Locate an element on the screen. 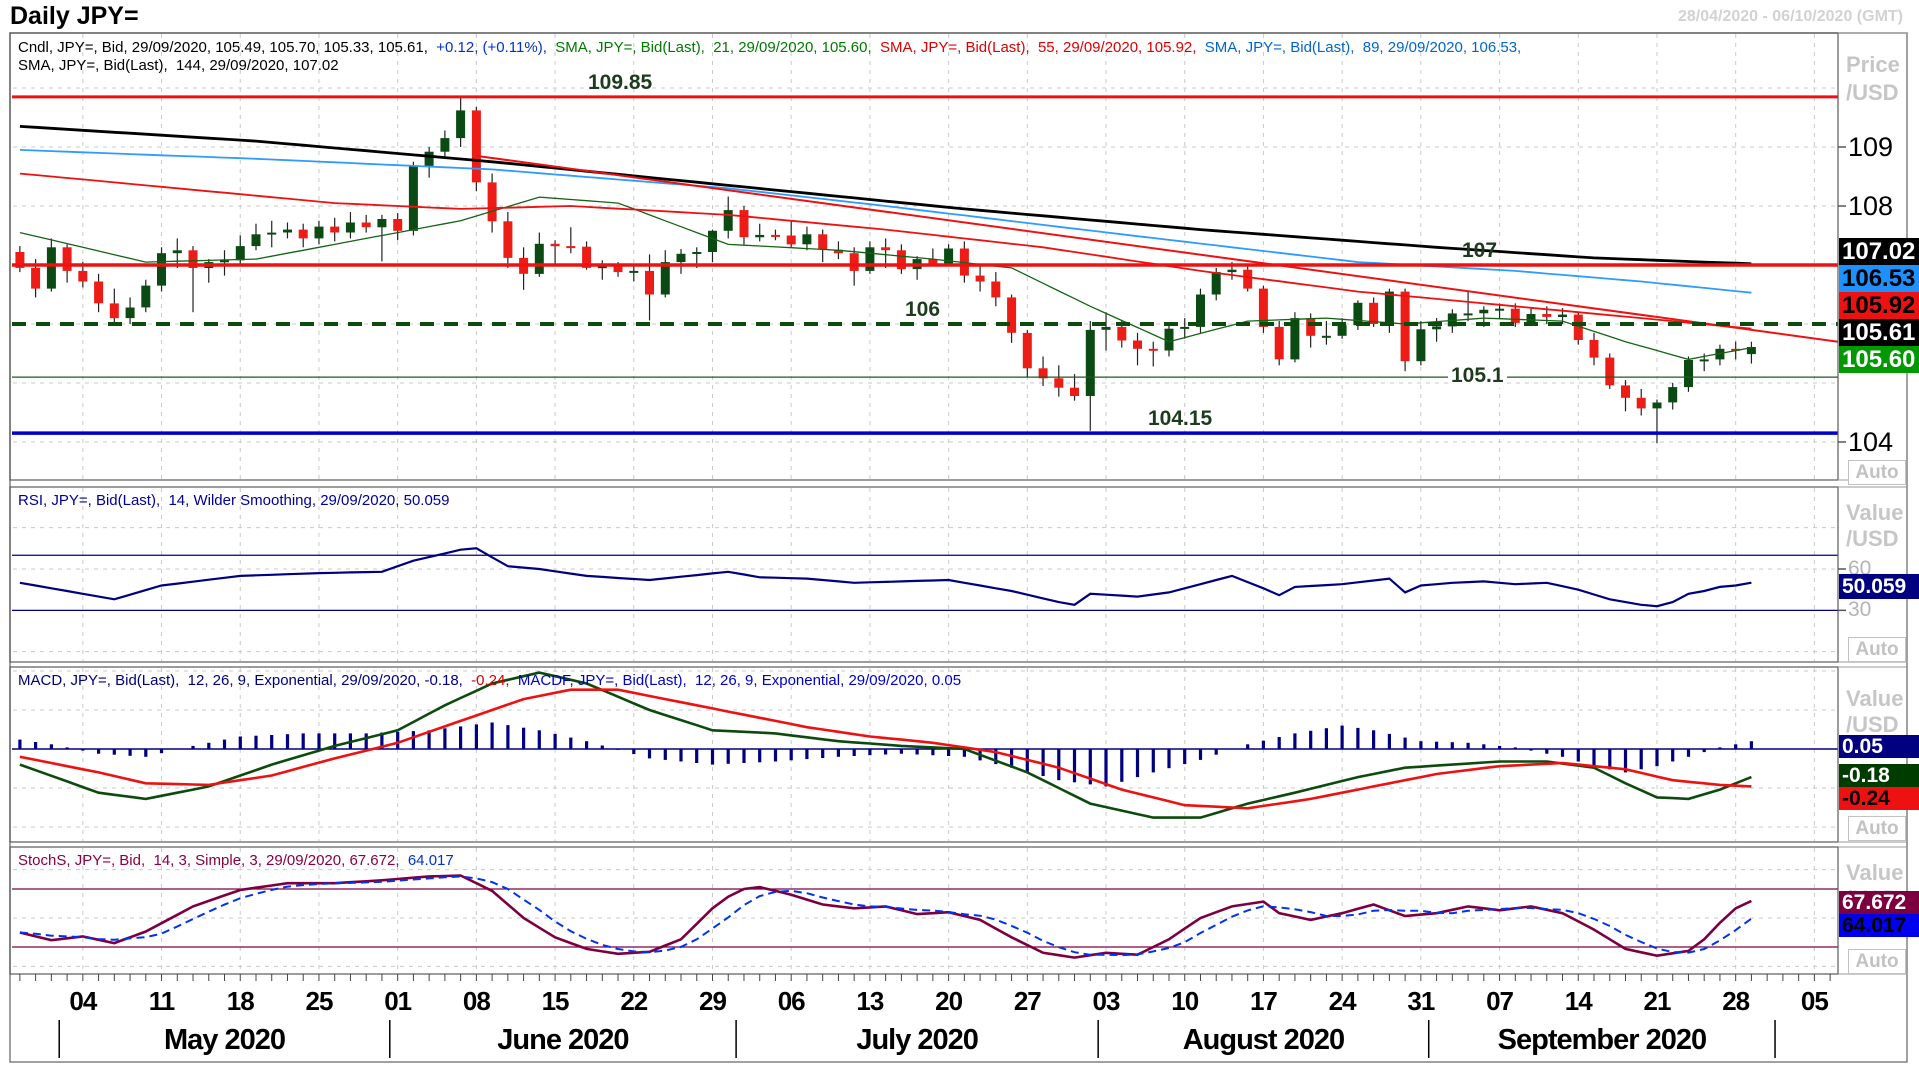 Image resolution: width=1919 pixels, height=1079 pixels. x-axis-day-label: 18 is located at coordinates (240, 1001).